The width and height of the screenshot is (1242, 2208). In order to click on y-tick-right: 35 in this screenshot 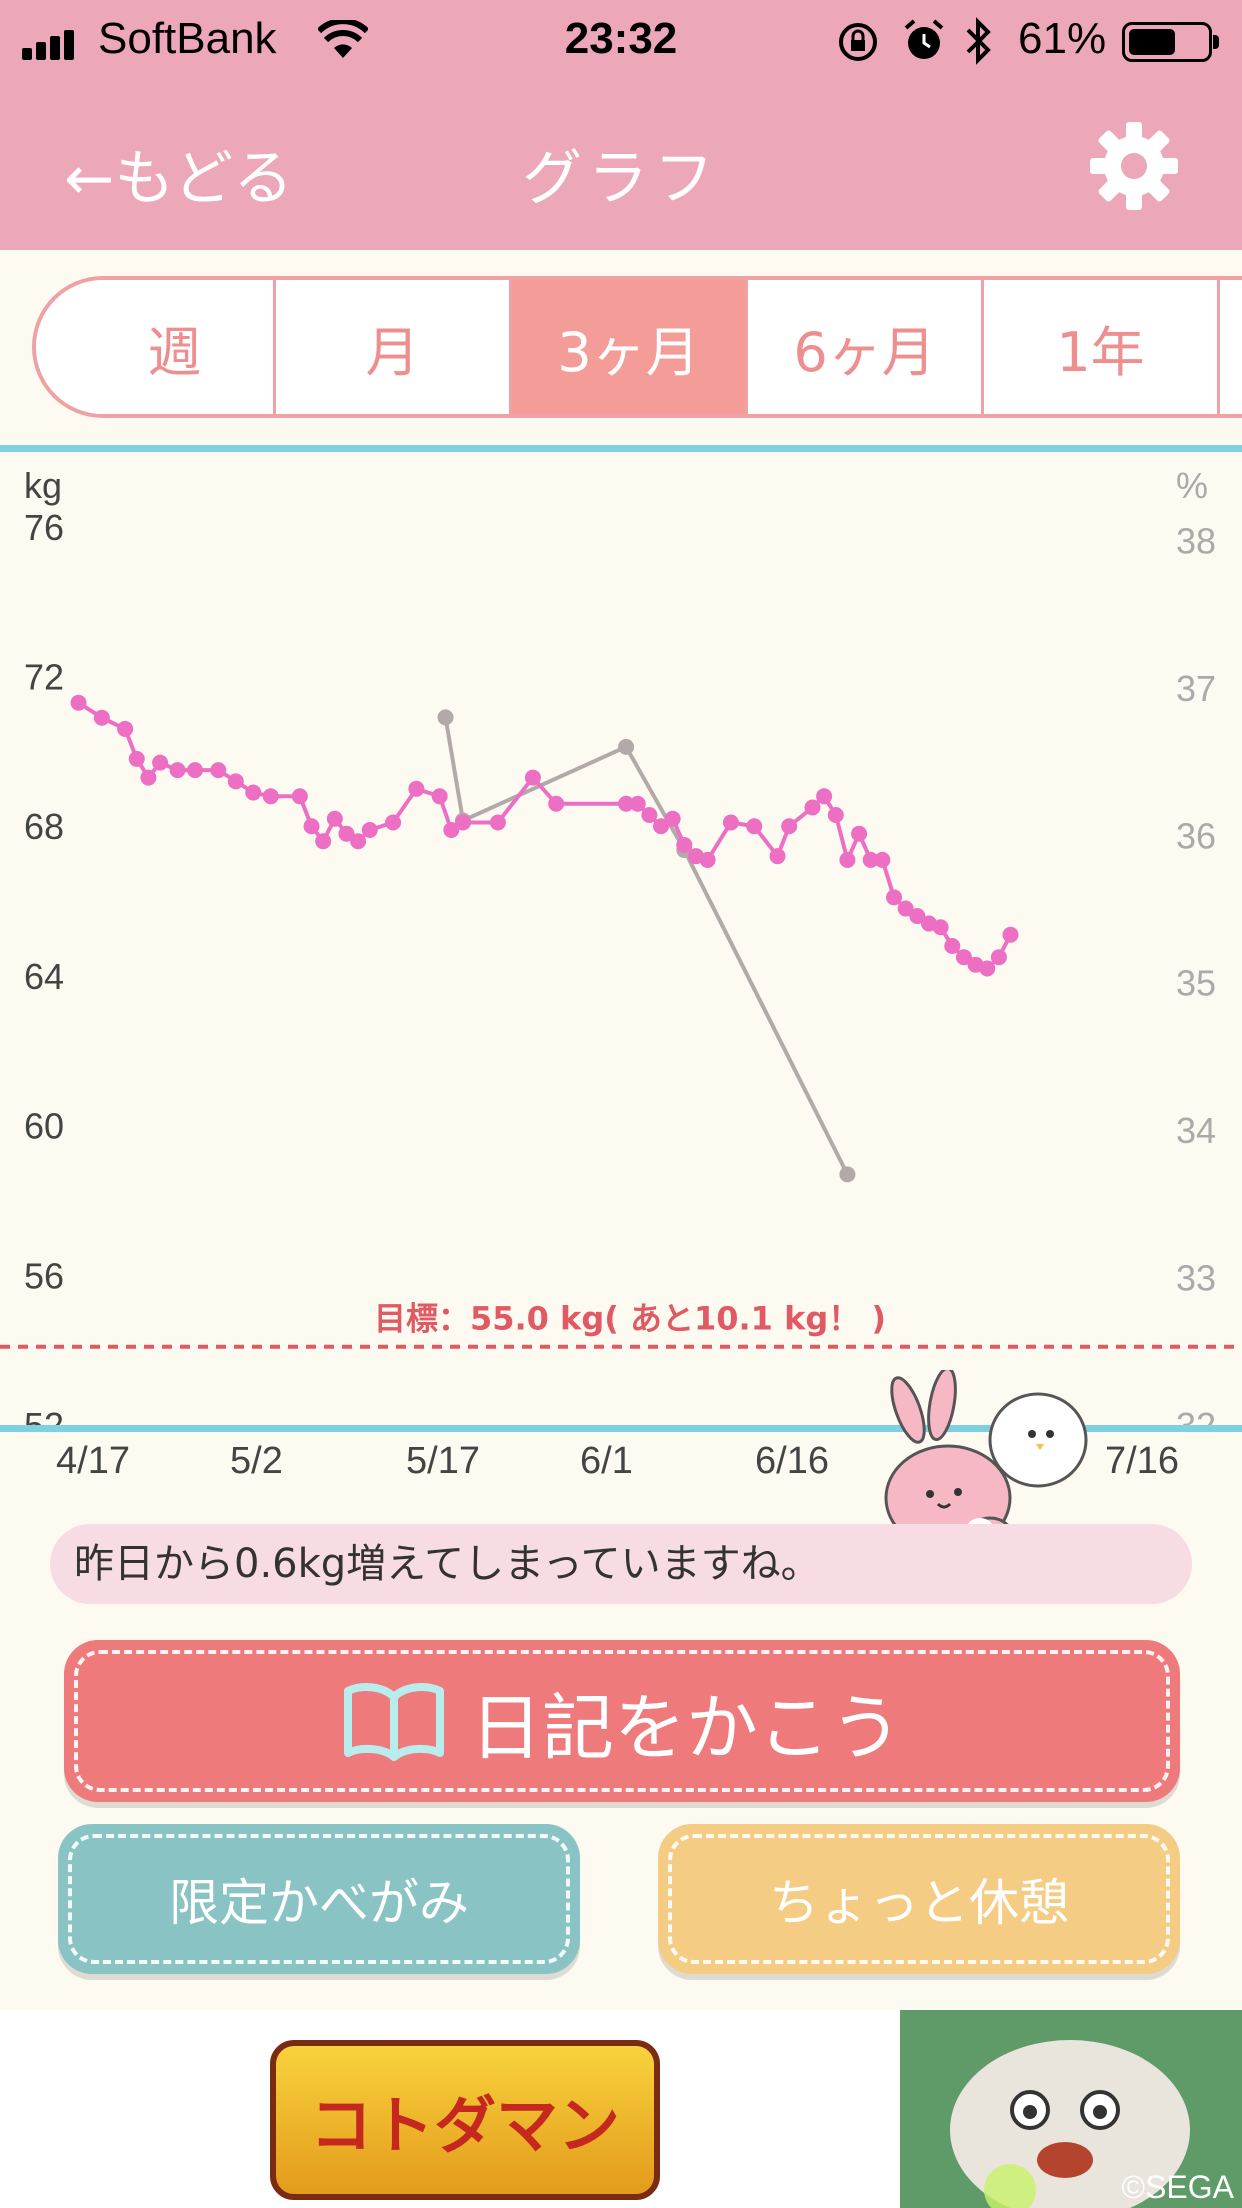, I will do `click(1196, 983)`.